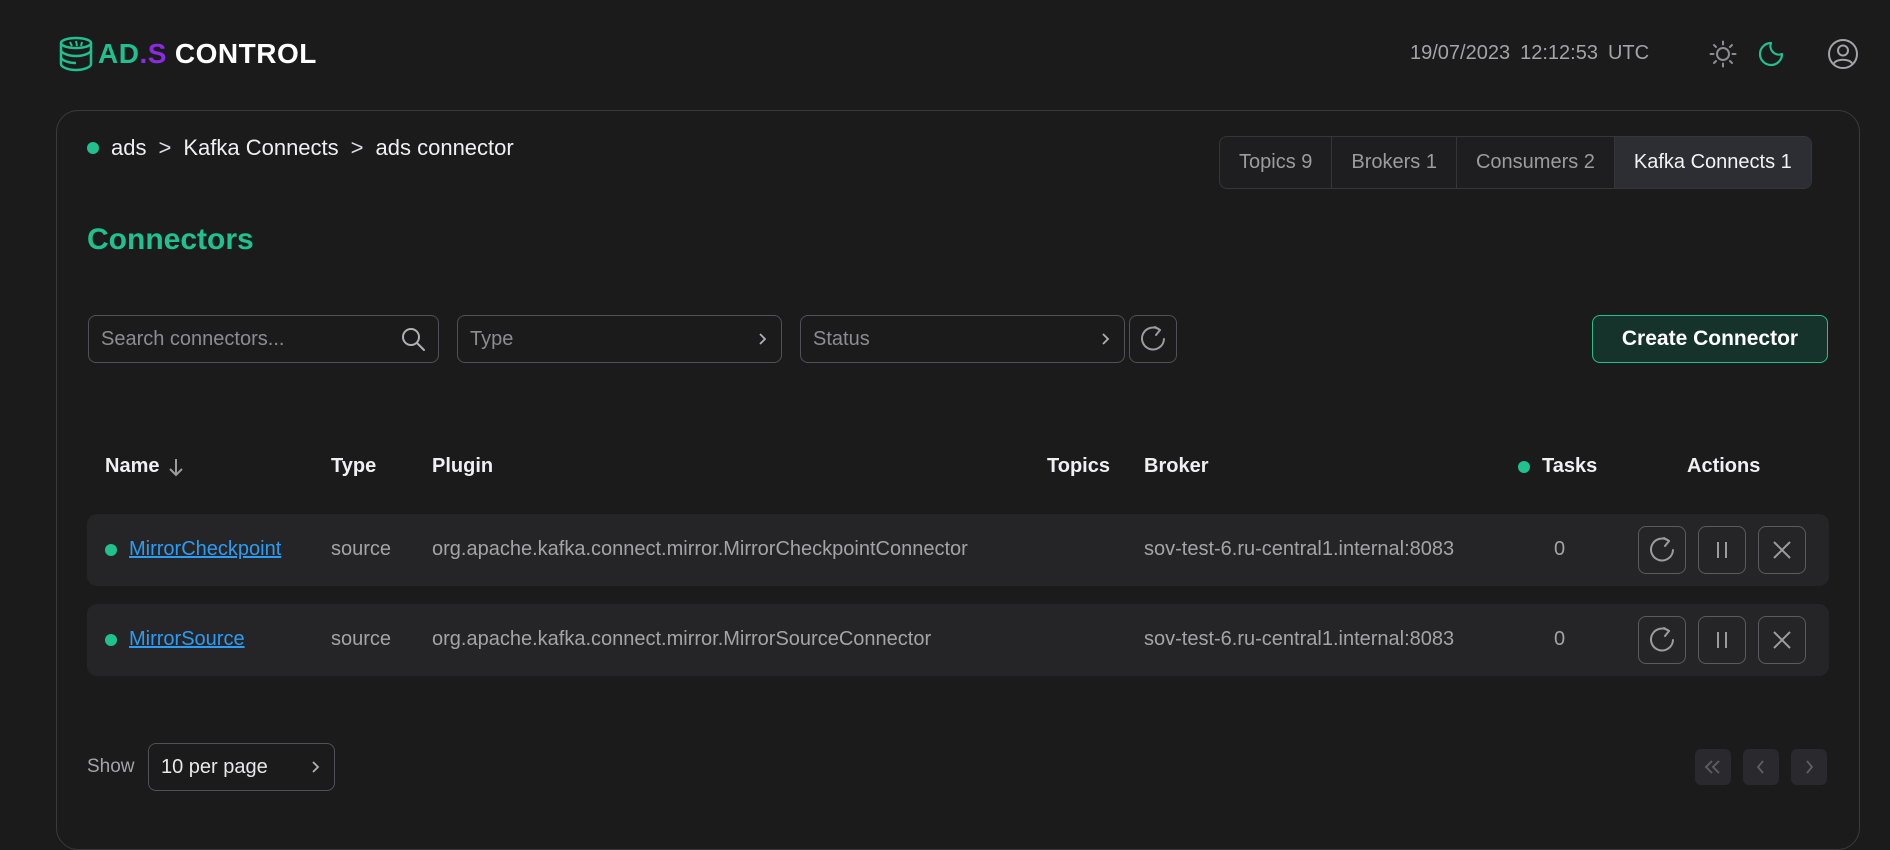 The width and height of the screenshot is (1890, 850). What do you see at coordinates (463, 466) in the screenshot?
I see `column-plugin: Plugin` at bounding box center [463, 466].